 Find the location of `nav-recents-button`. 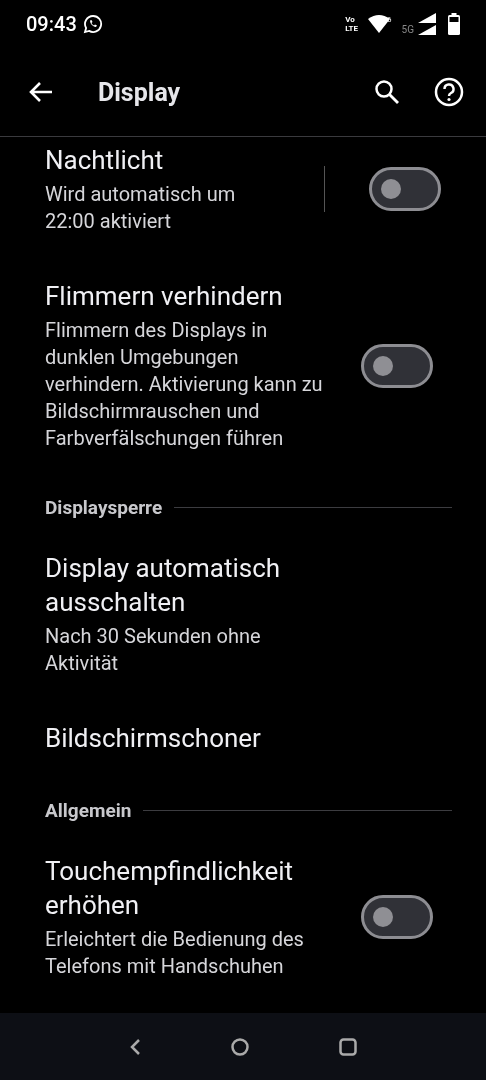

nav-recents-button is located at coordinates (348, 1046).